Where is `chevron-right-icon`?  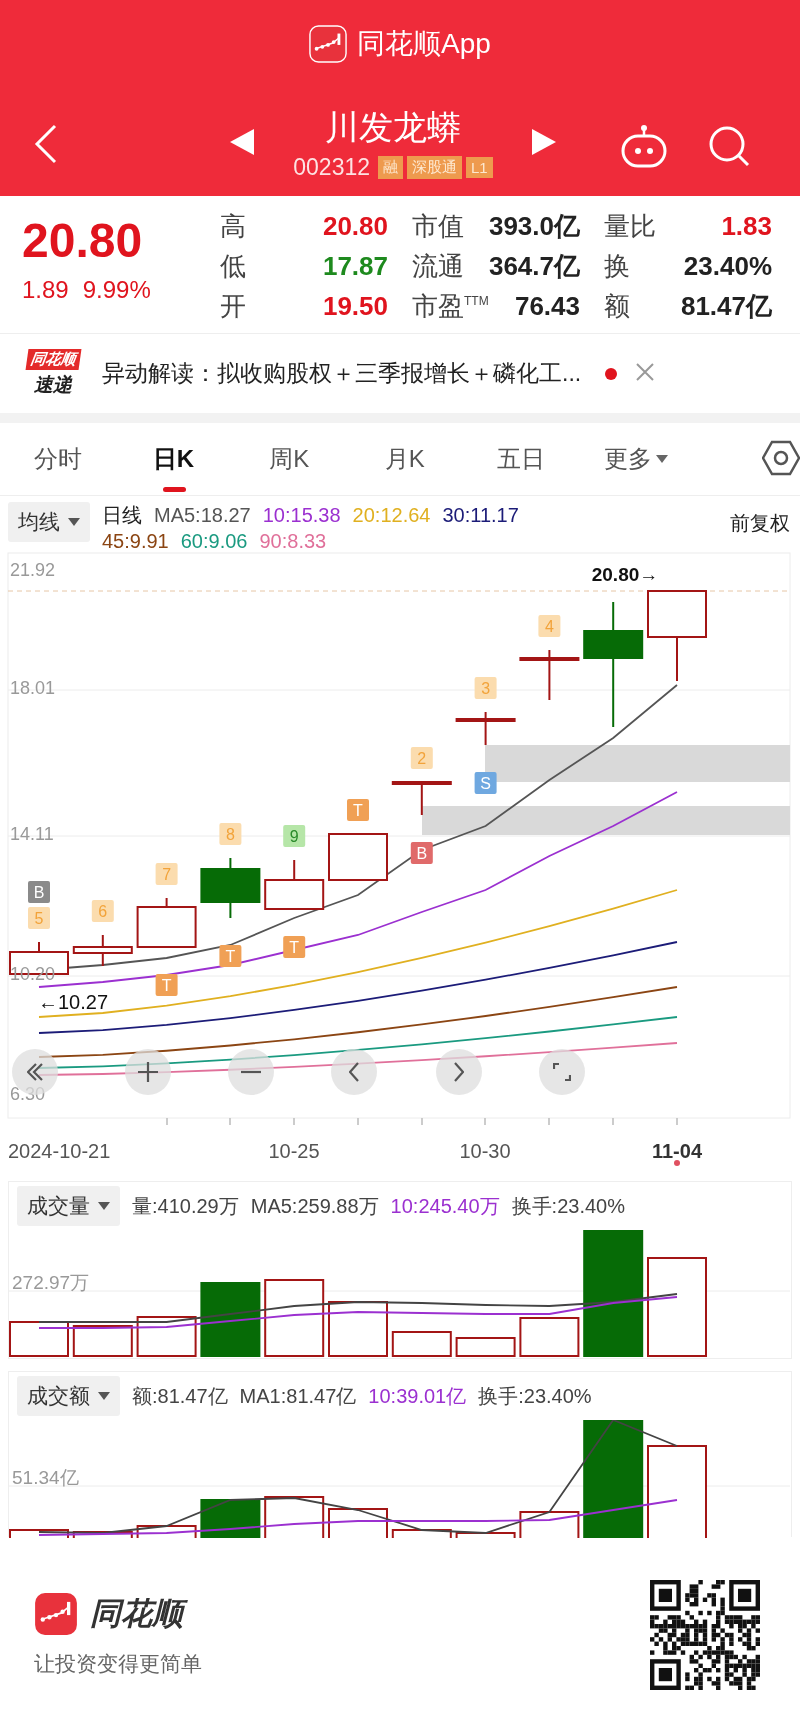 chevron-right-icon is located at coordinates (459, 1072).